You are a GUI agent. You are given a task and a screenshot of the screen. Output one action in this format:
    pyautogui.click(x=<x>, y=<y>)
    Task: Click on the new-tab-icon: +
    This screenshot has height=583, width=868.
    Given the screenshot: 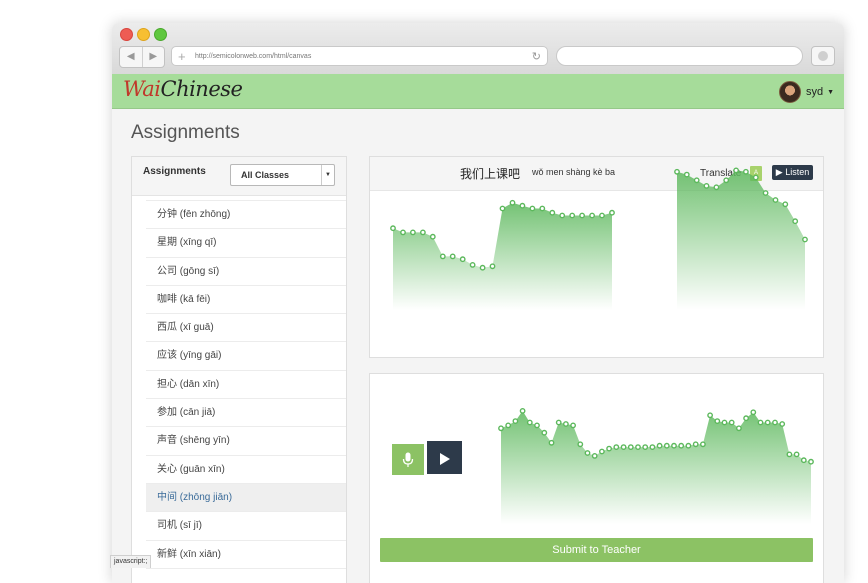 What is the action you would take?
    pyautogui.click(x=182, y=56)
    